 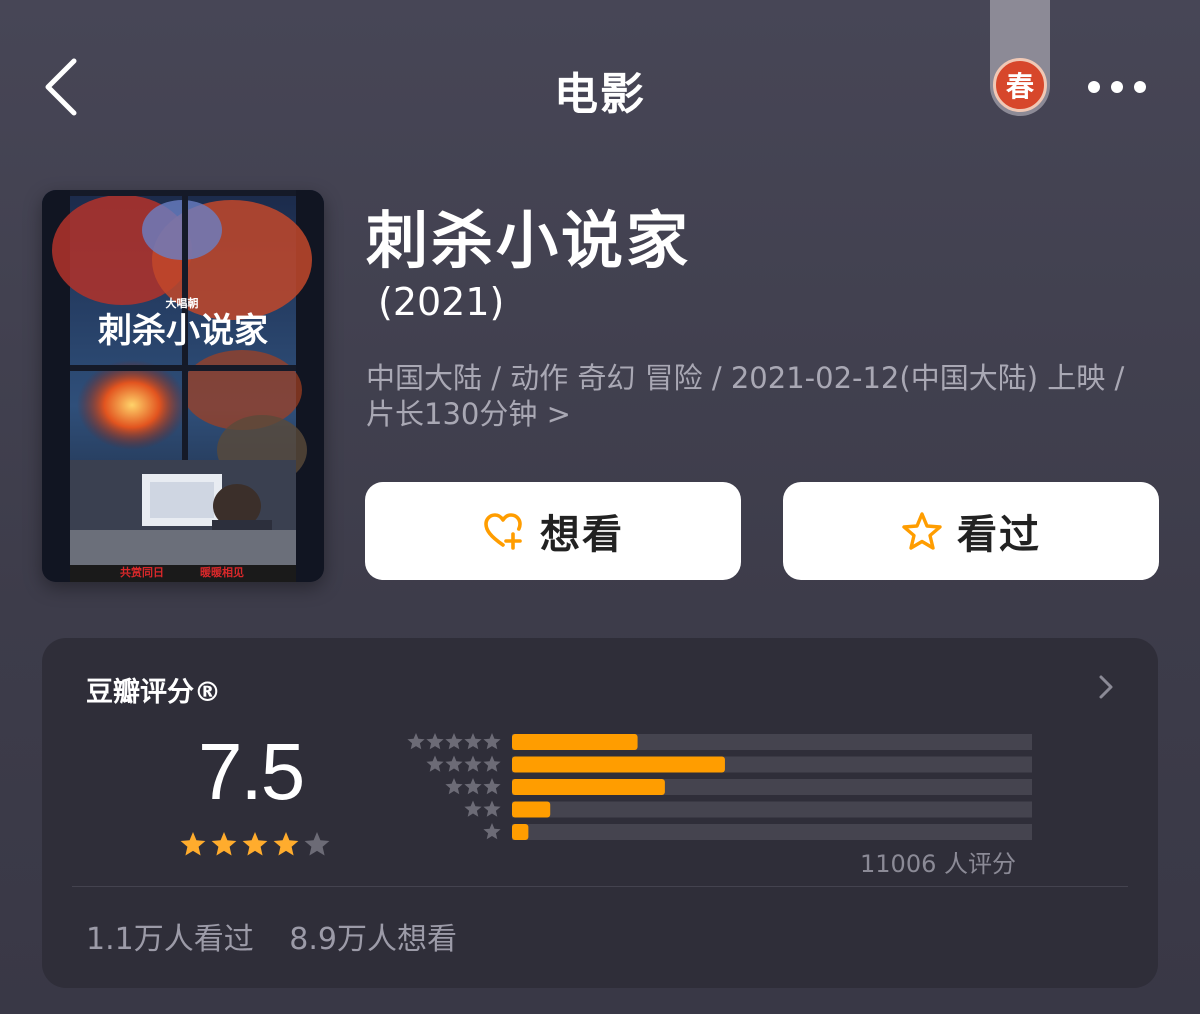 What do you see at coordinates (317, 844) in the screenshot?
I see `star-empty-icon` at bounding box center [317, 844].